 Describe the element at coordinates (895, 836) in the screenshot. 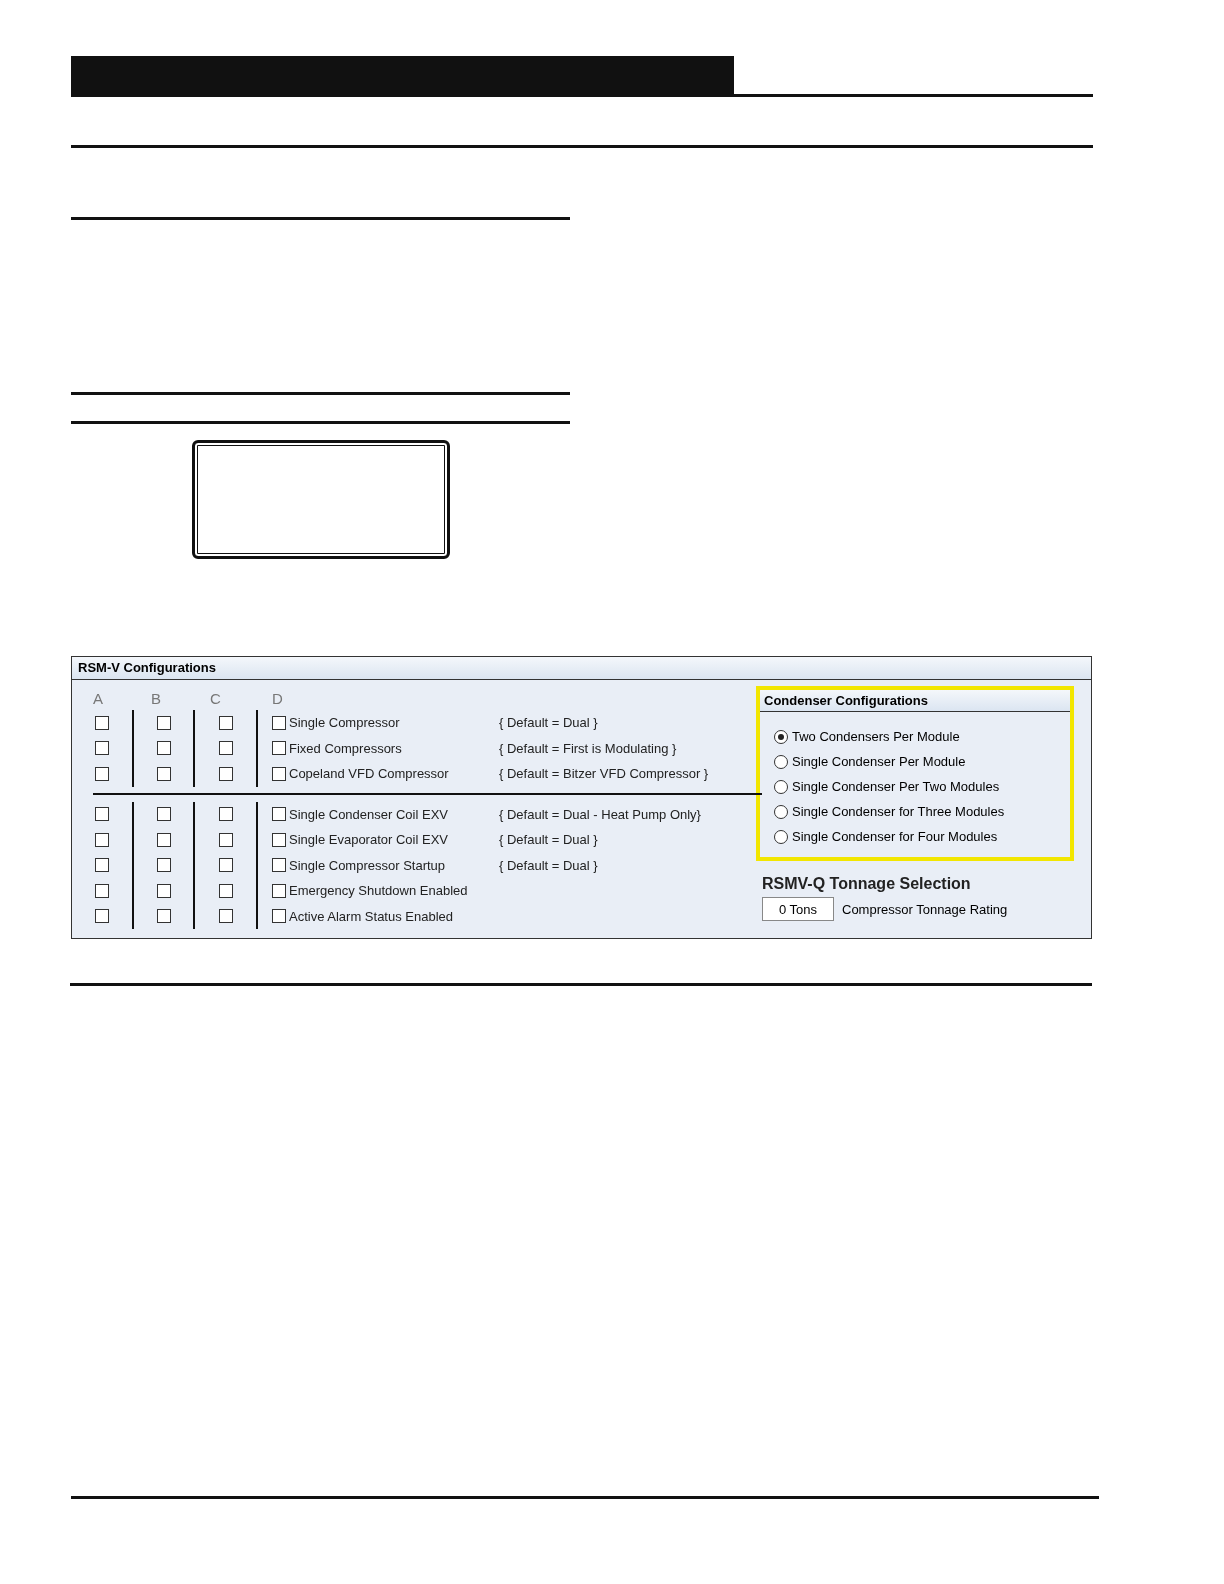

I see `radio-label: Single Condenser for Four Modules` at that location.